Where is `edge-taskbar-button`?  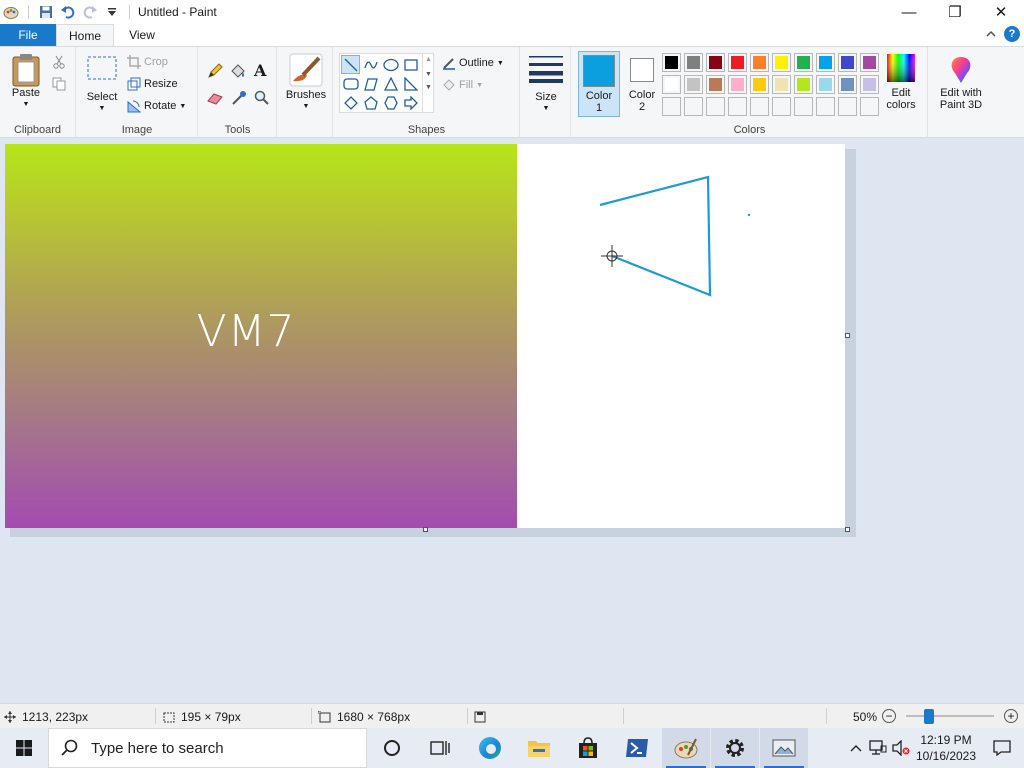
edge-taskbar-button is located at coordinates (490, 748).